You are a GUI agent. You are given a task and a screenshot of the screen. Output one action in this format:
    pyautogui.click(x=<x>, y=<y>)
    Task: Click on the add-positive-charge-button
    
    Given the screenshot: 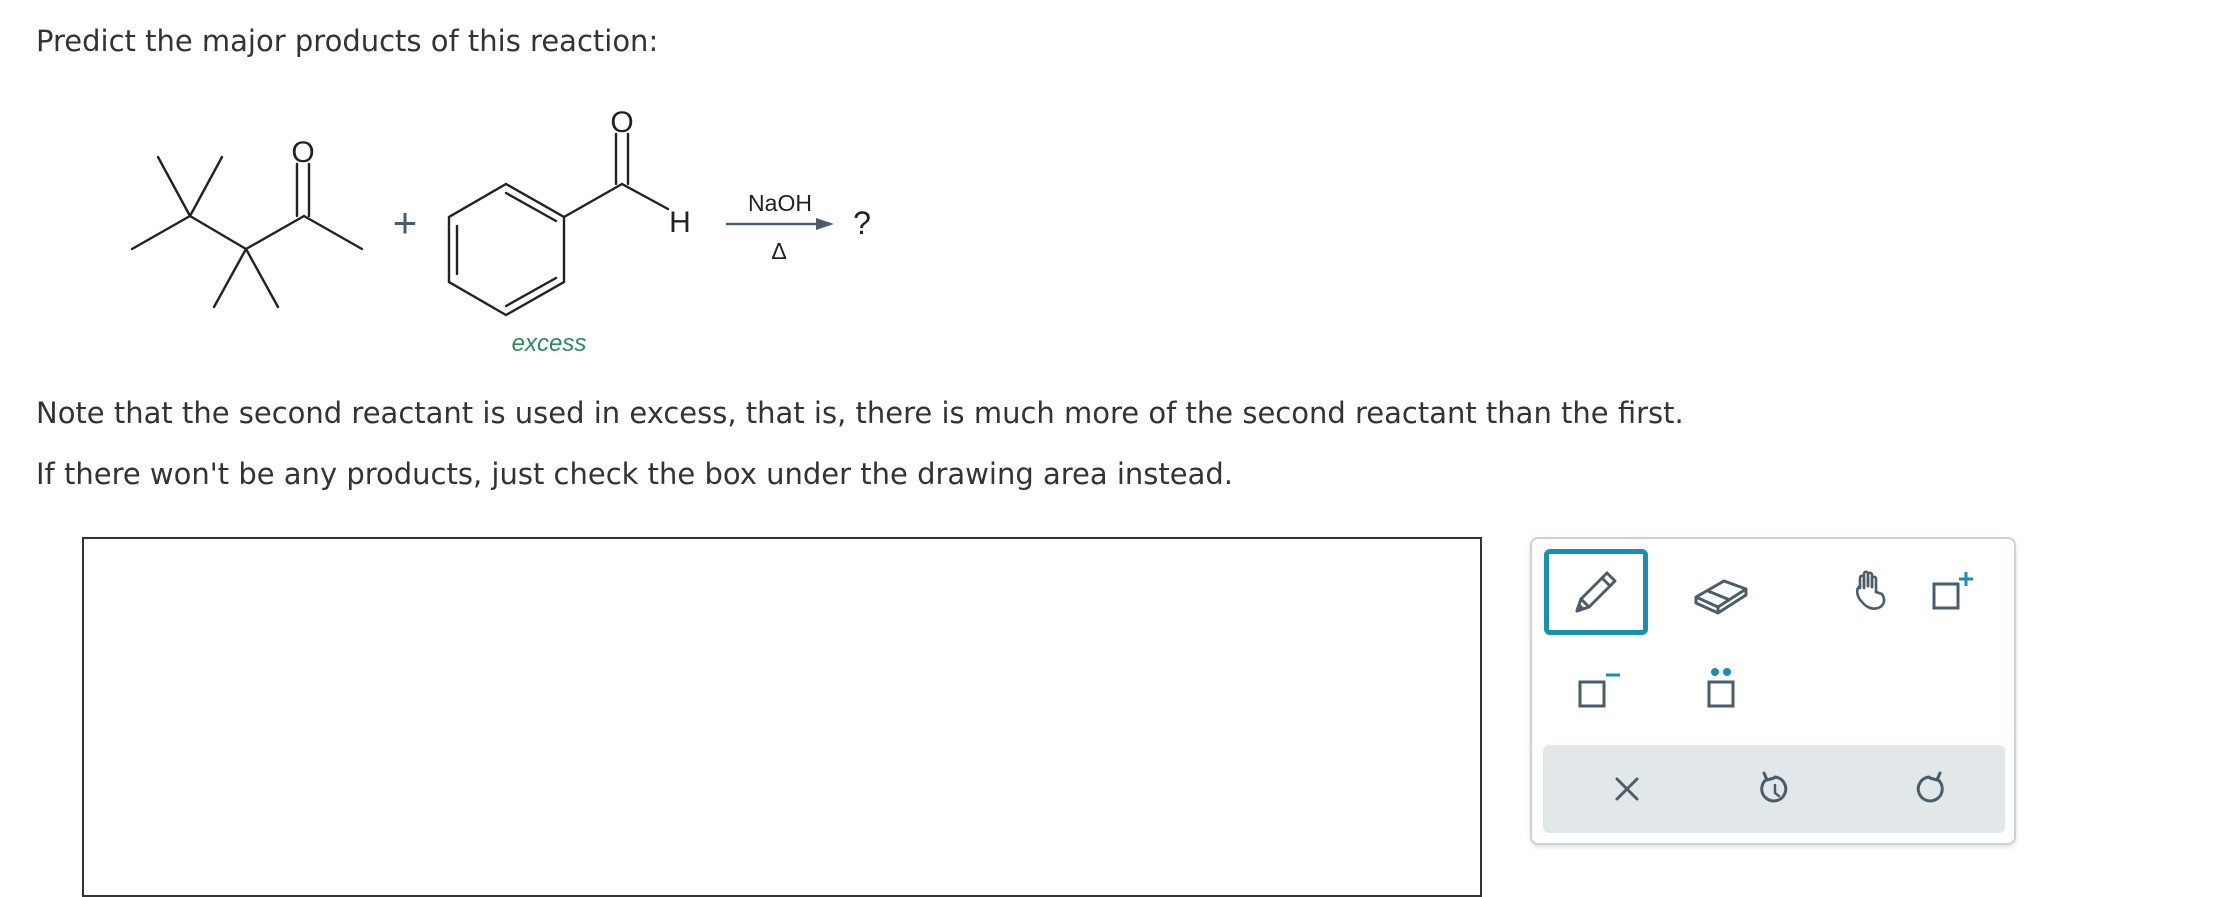 What is the action you would take?
    pyautogui.click(x=1954, y=592)
    